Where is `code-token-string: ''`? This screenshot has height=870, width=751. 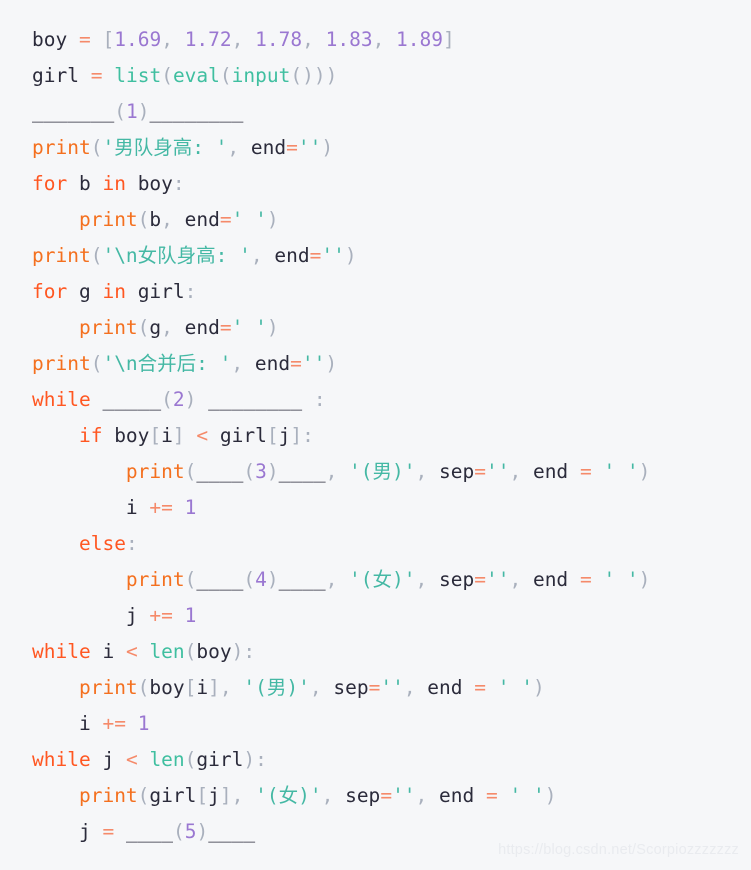
code-token-string: '' is located at coordinates (497, 471).